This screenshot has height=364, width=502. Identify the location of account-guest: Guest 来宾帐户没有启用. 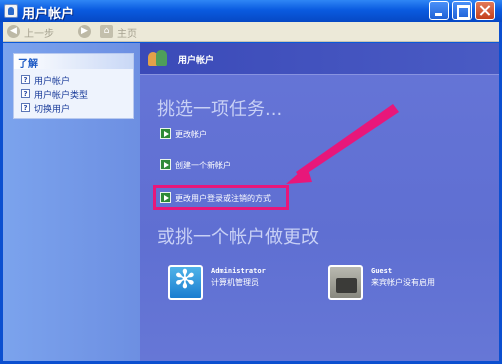
(408, 285).